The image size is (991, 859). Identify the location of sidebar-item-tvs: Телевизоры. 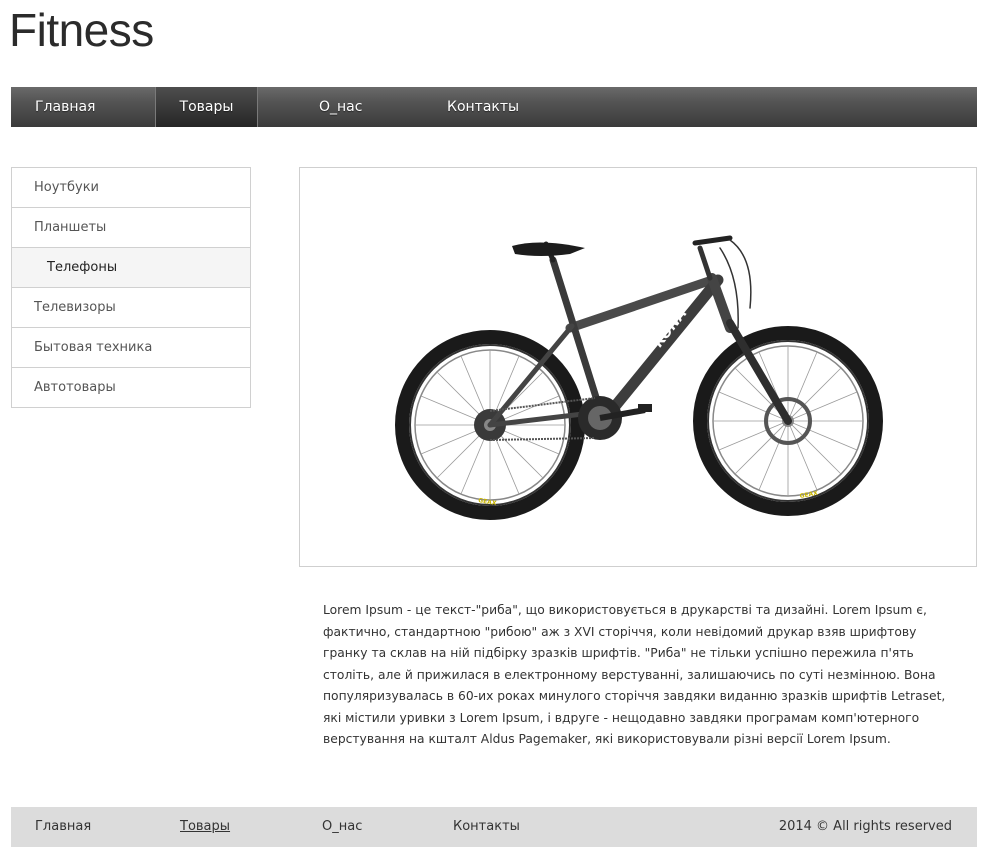
(131, 308).